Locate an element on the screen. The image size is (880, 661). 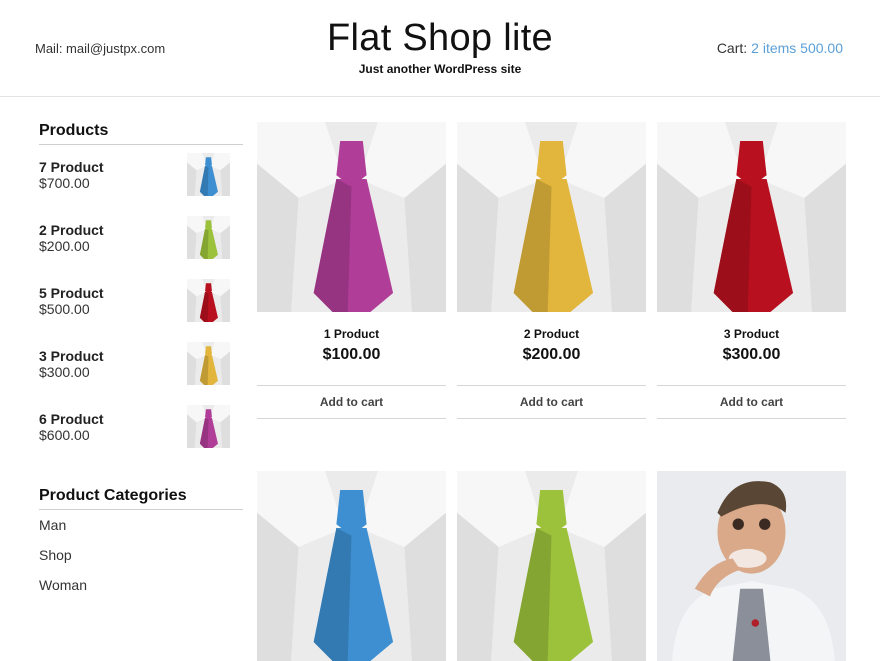
category-link-man: Man is located at coordinates (141, 525).